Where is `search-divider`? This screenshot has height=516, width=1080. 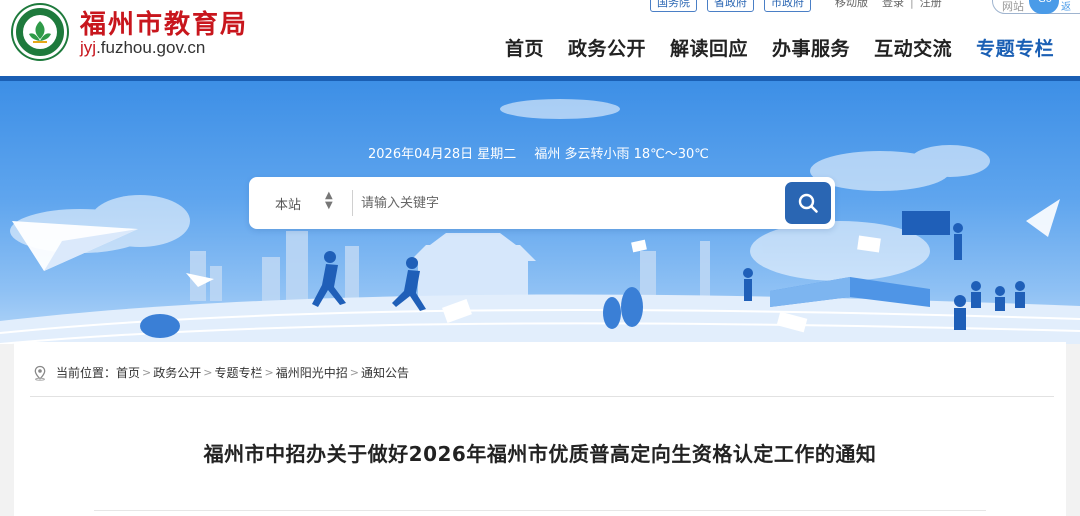
search-divider is located at coordinates (352, 203).